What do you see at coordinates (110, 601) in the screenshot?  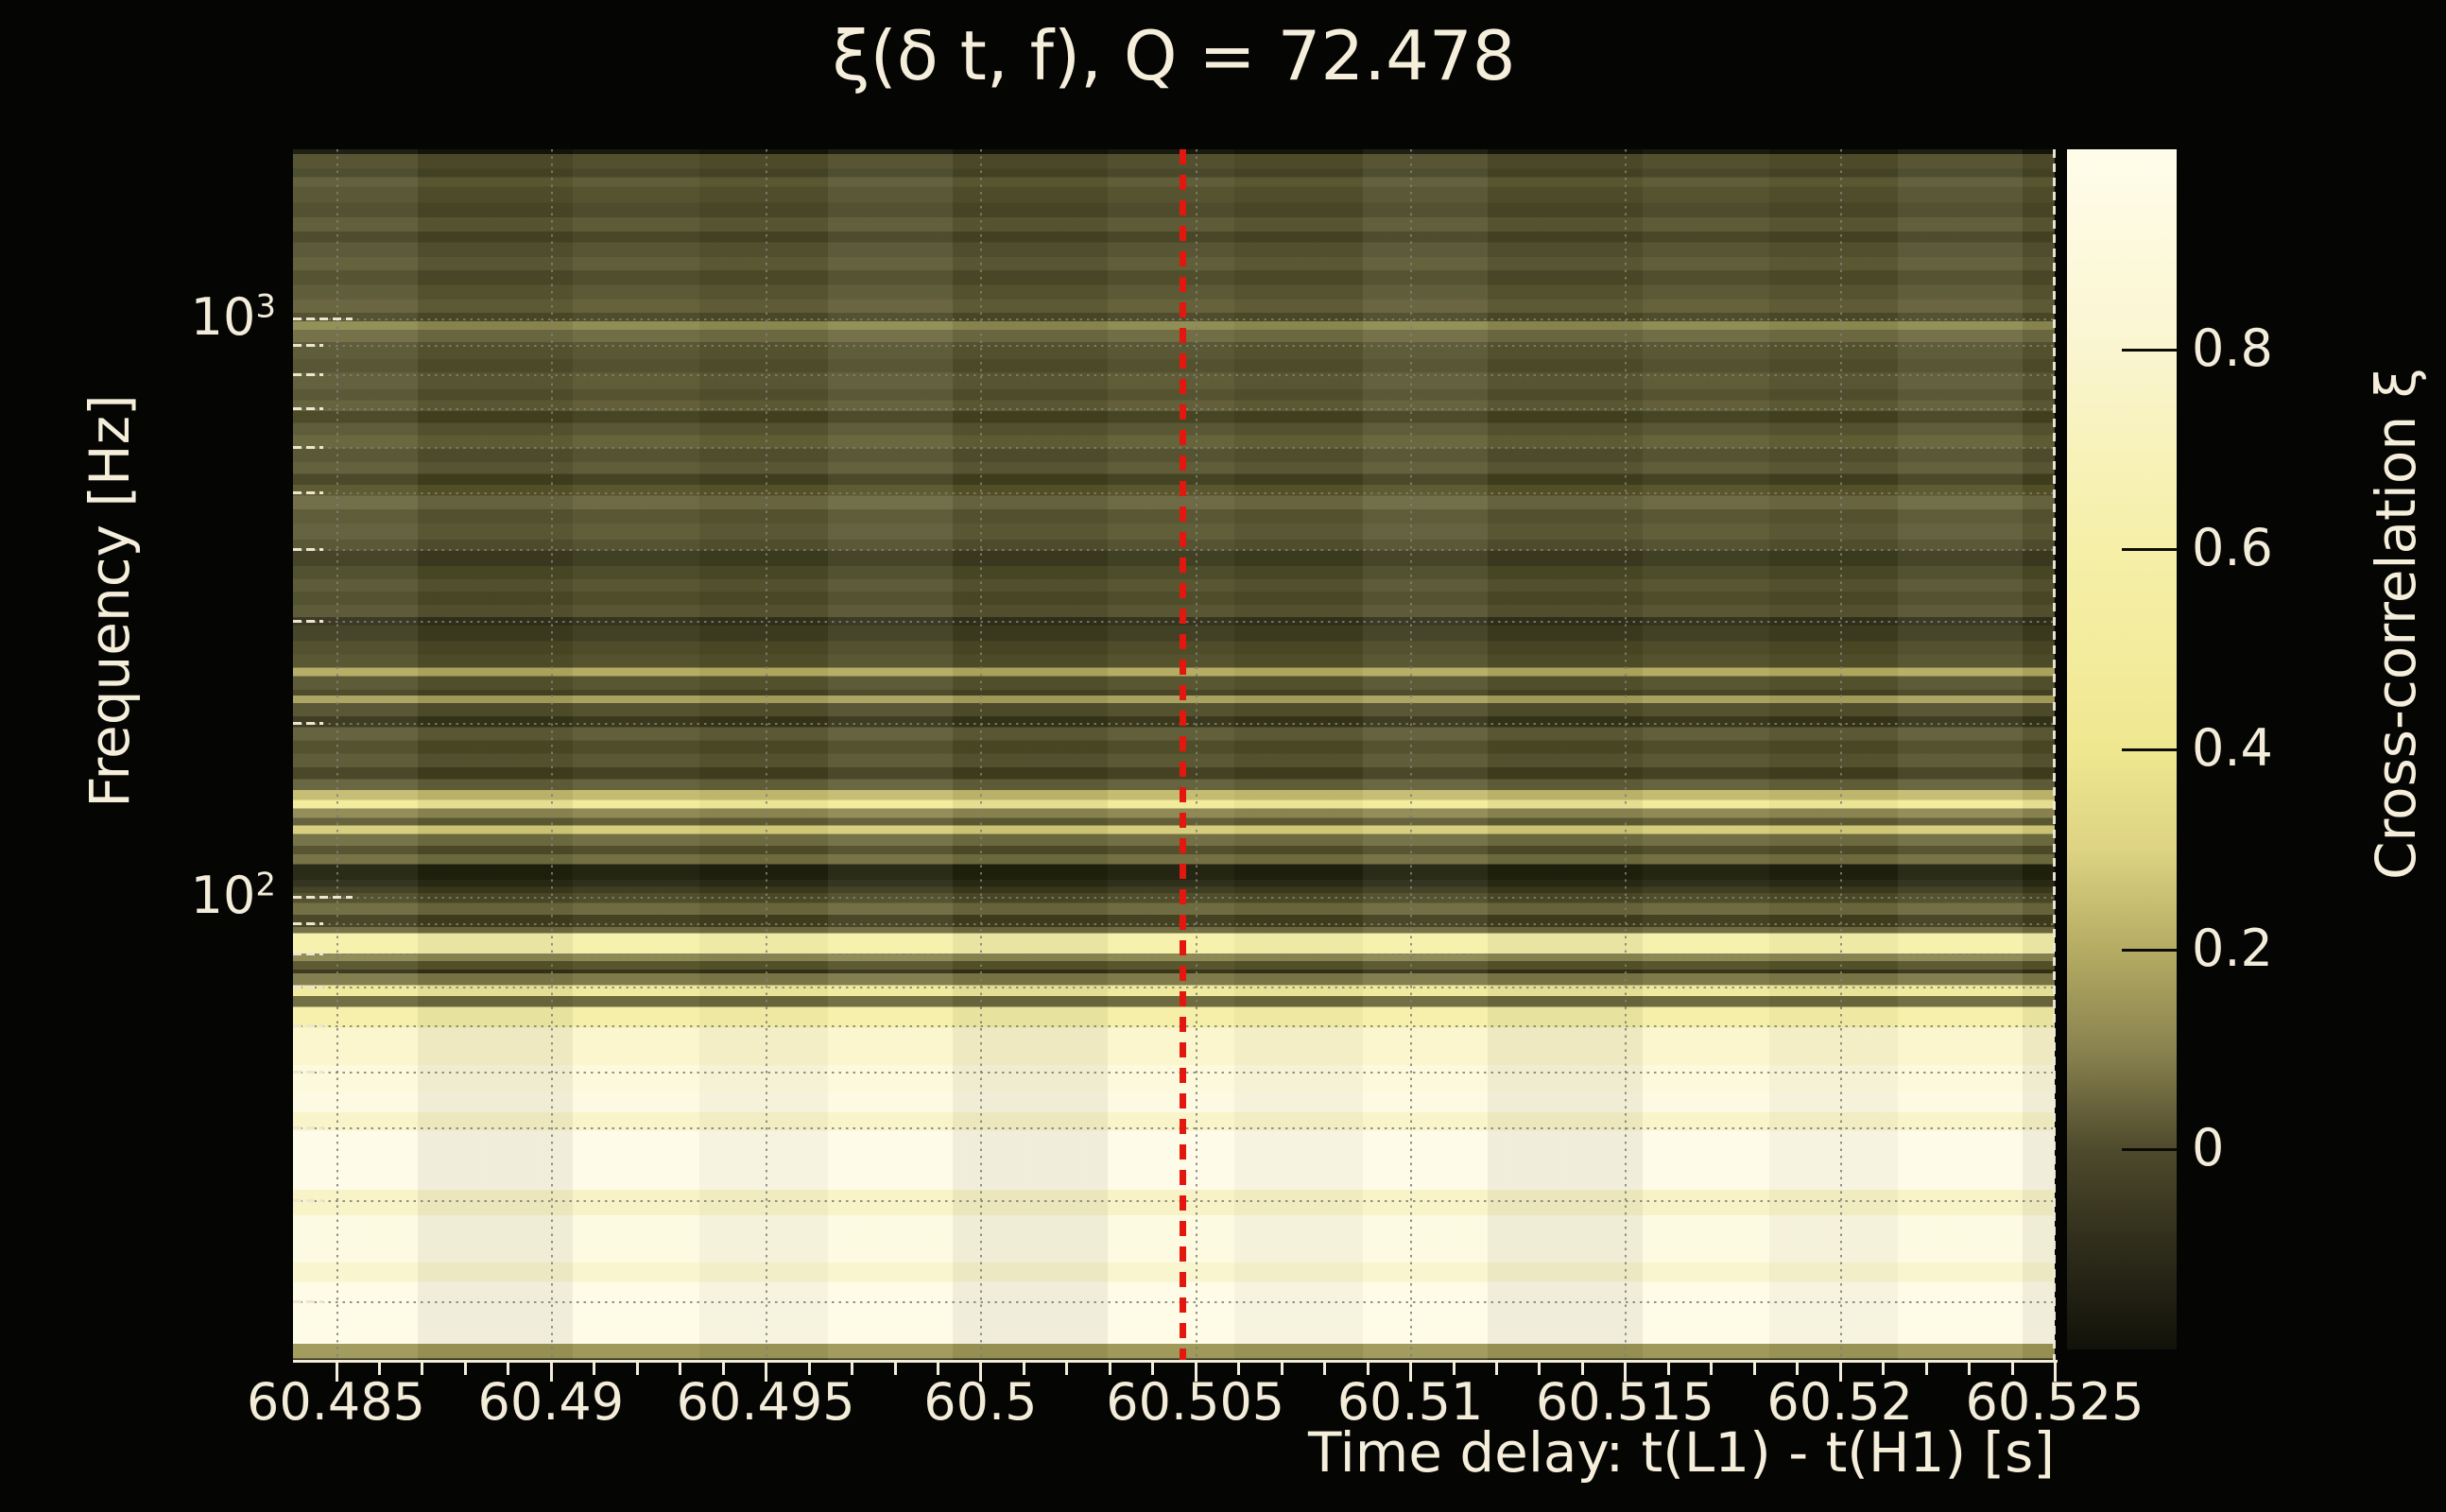 I see `y-axis-label: Frequency [Hz]` at bounding box center [110, 601].